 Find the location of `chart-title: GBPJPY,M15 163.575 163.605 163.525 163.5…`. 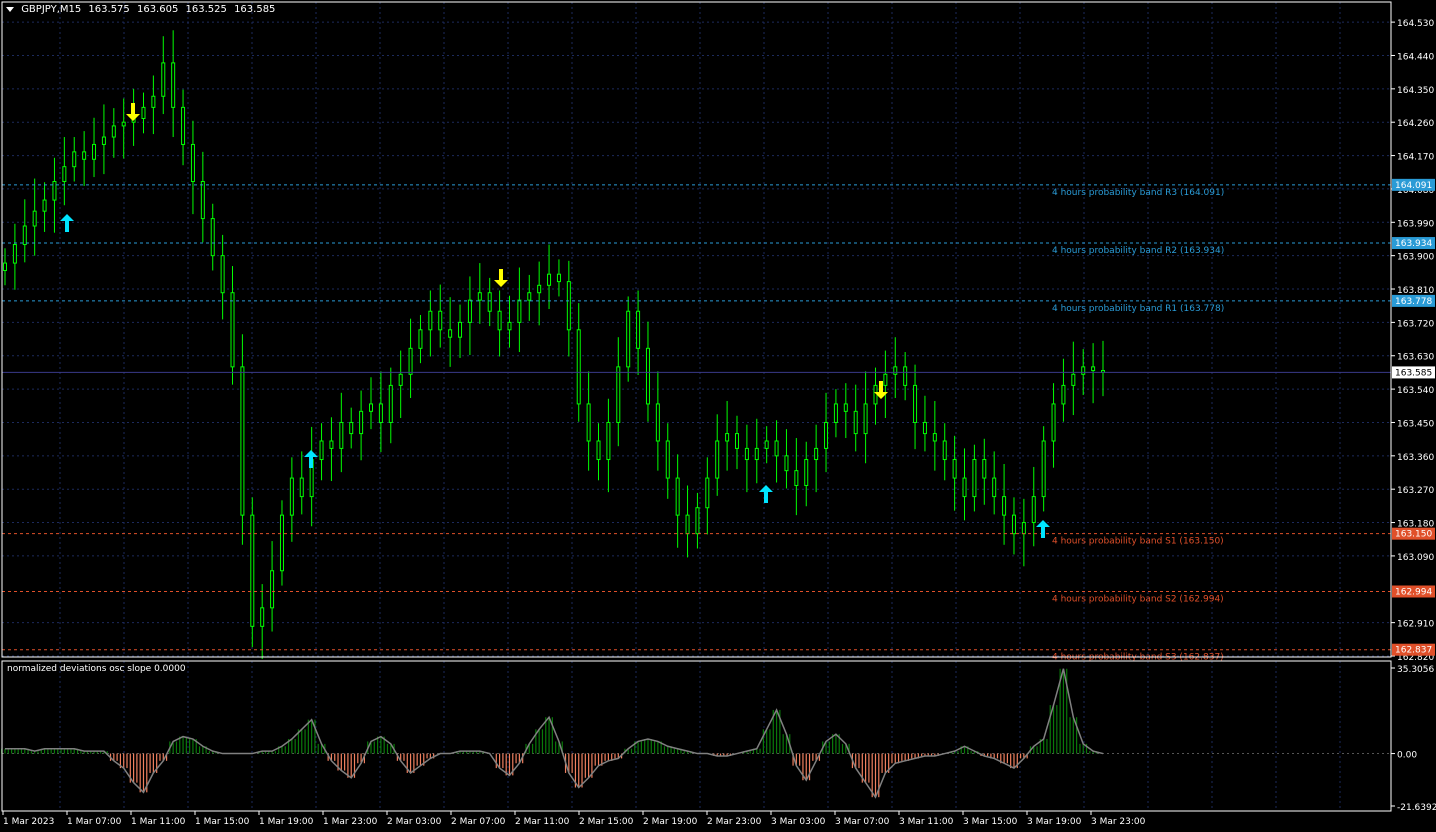

chart-title: GBPJPY,M15 163.575 163.605 163.525 163.5… is located at coordinates (142, 9).